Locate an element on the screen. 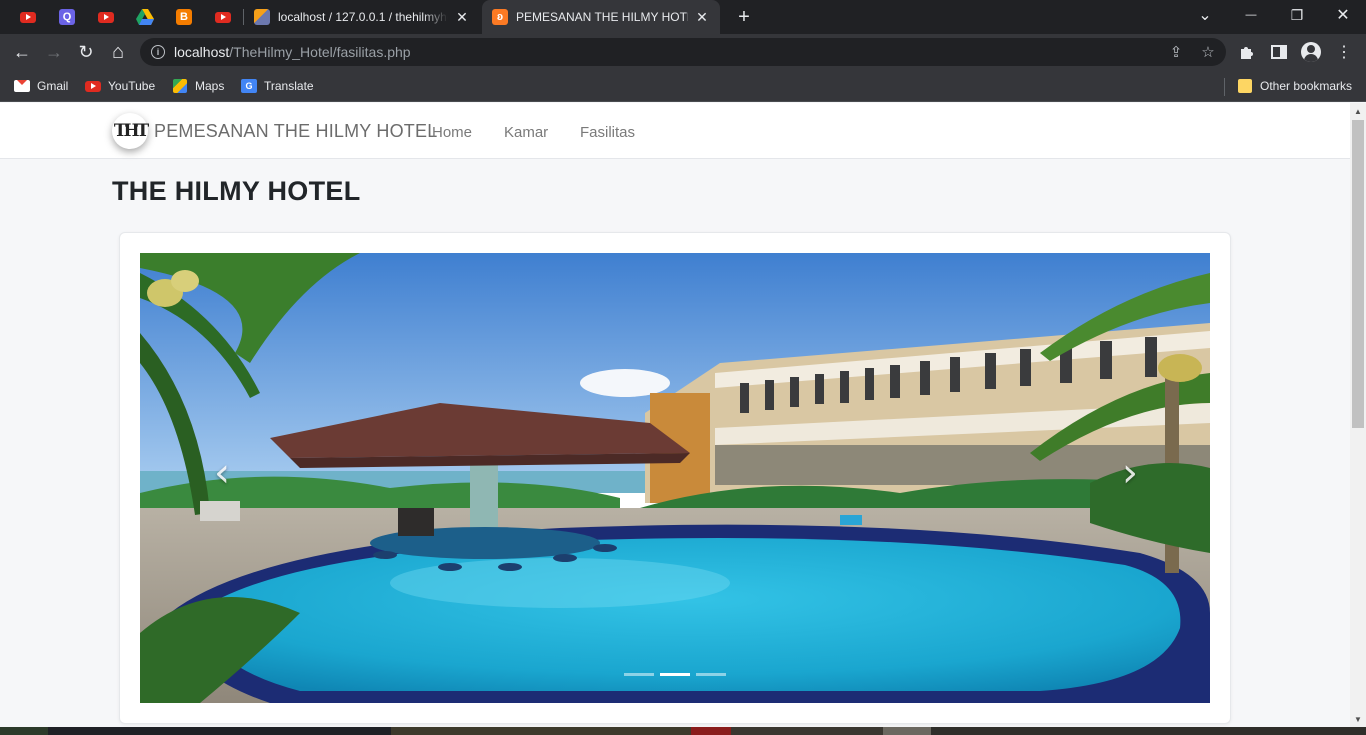 The height and width of the screenshot is (735, 1366). url-host: localhost is located at coordinates (202, 52).